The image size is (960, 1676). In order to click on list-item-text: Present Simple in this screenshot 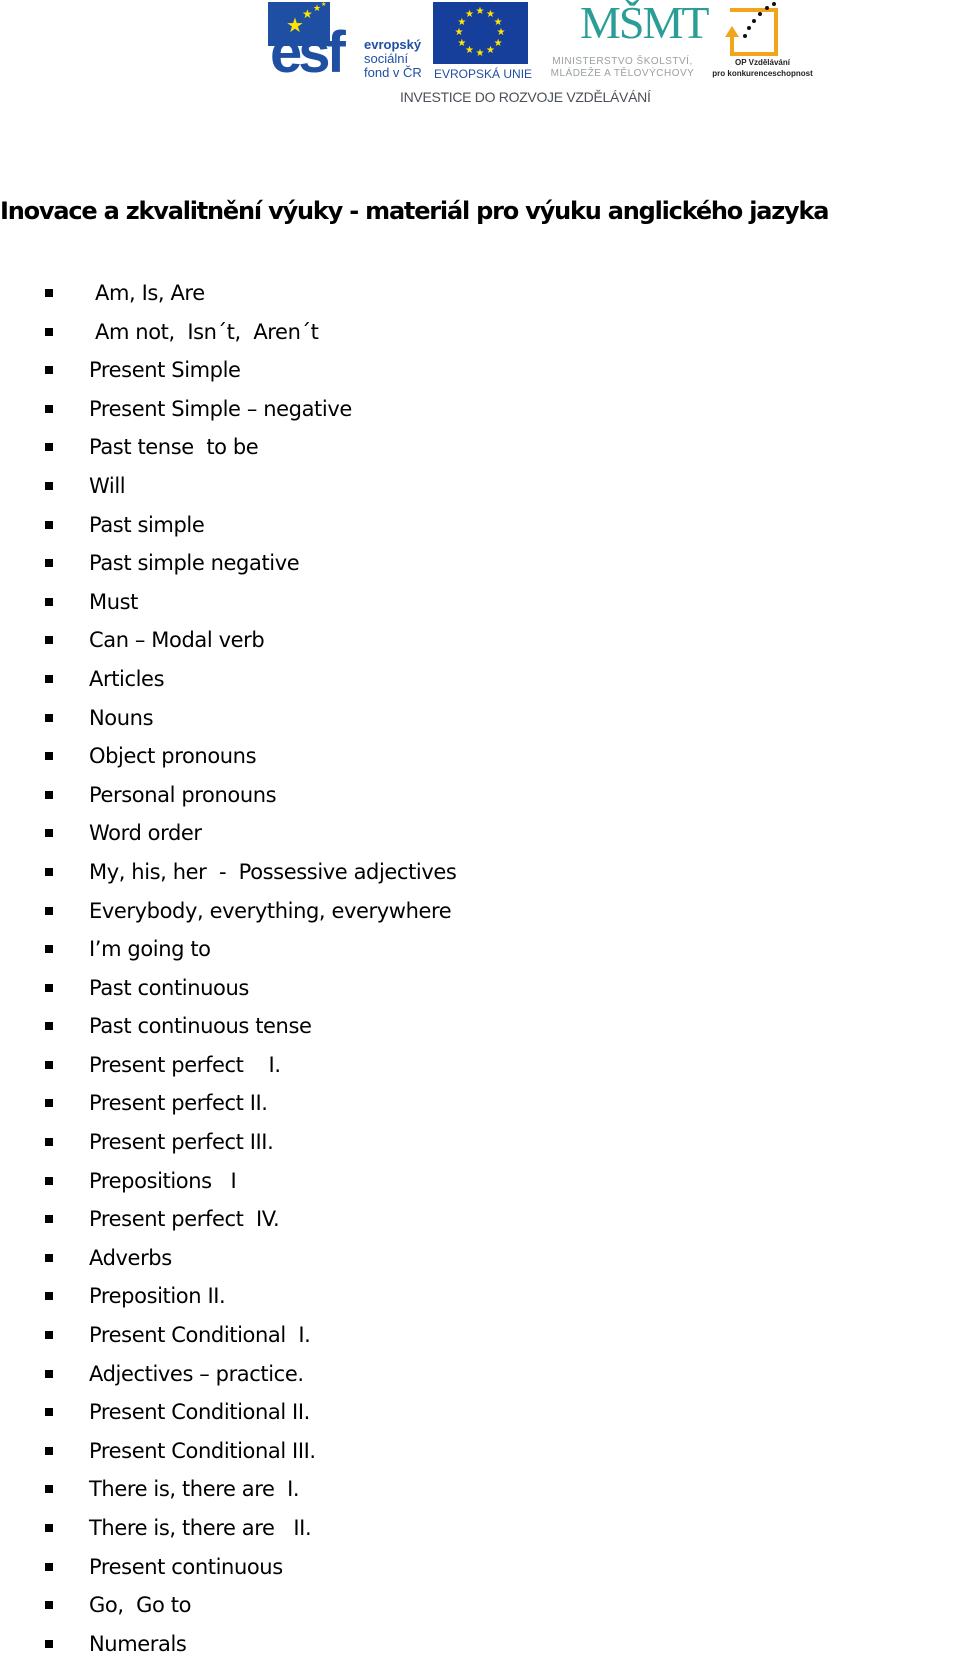, I will do `click(165, 370)`.